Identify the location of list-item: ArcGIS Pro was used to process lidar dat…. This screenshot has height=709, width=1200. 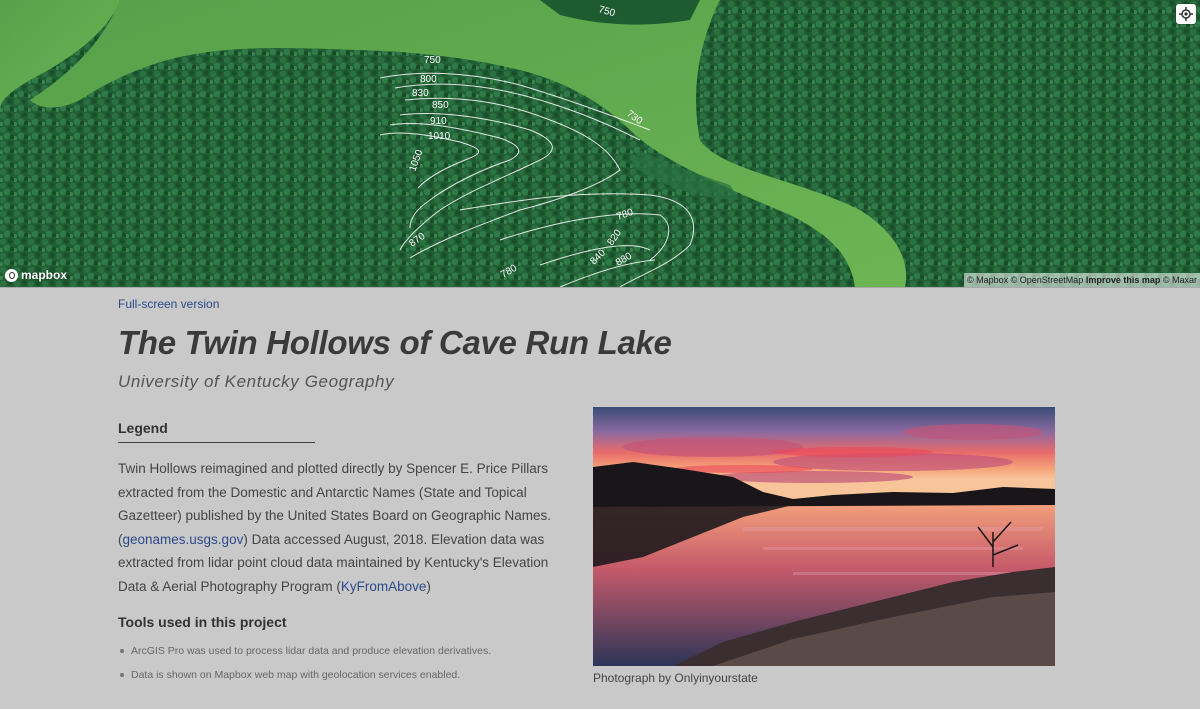
(304, 656).